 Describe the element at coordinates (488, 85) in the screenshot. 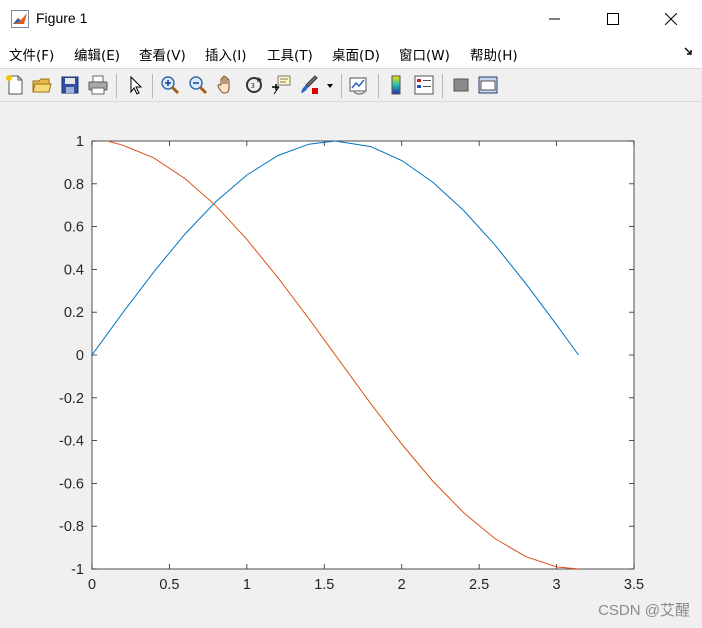

I see `show-plot-tools-icon` at that location.